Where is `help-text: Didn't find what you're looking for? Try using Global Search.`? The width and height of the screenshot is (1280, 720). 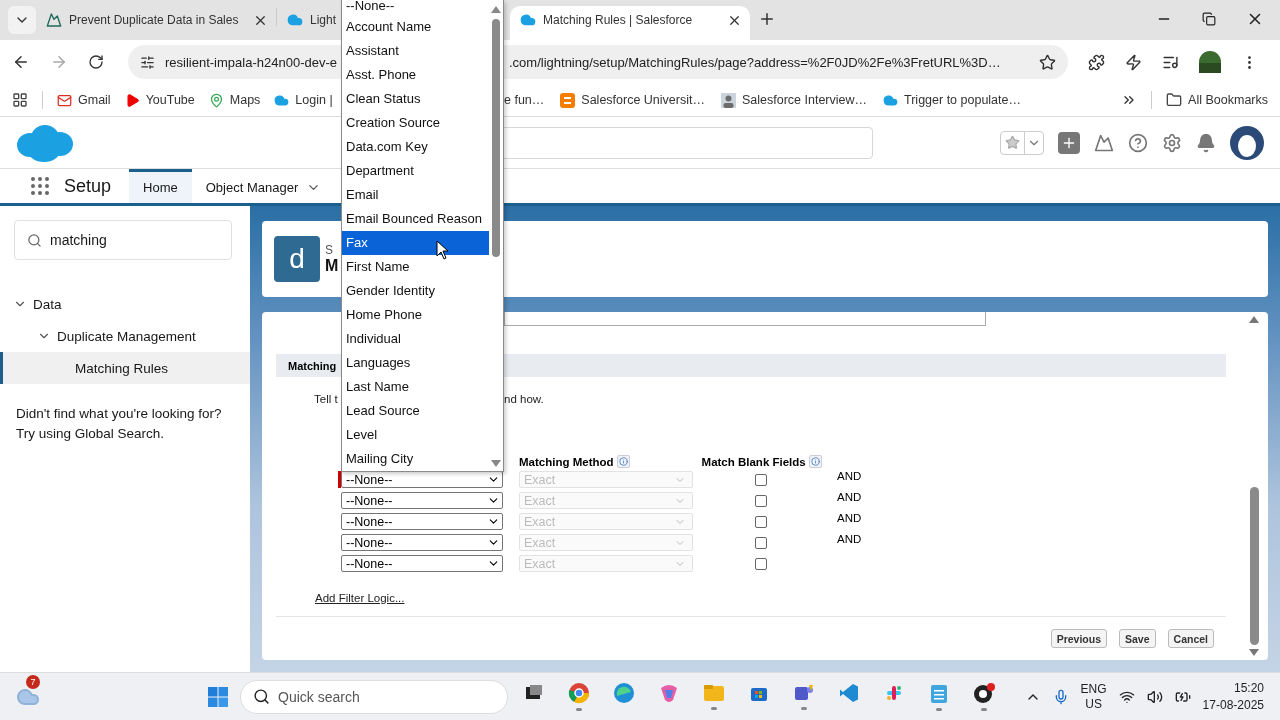 help-text: Didn't find what you're looking for? Try using Global Search. is located at coordinates (119, 424).